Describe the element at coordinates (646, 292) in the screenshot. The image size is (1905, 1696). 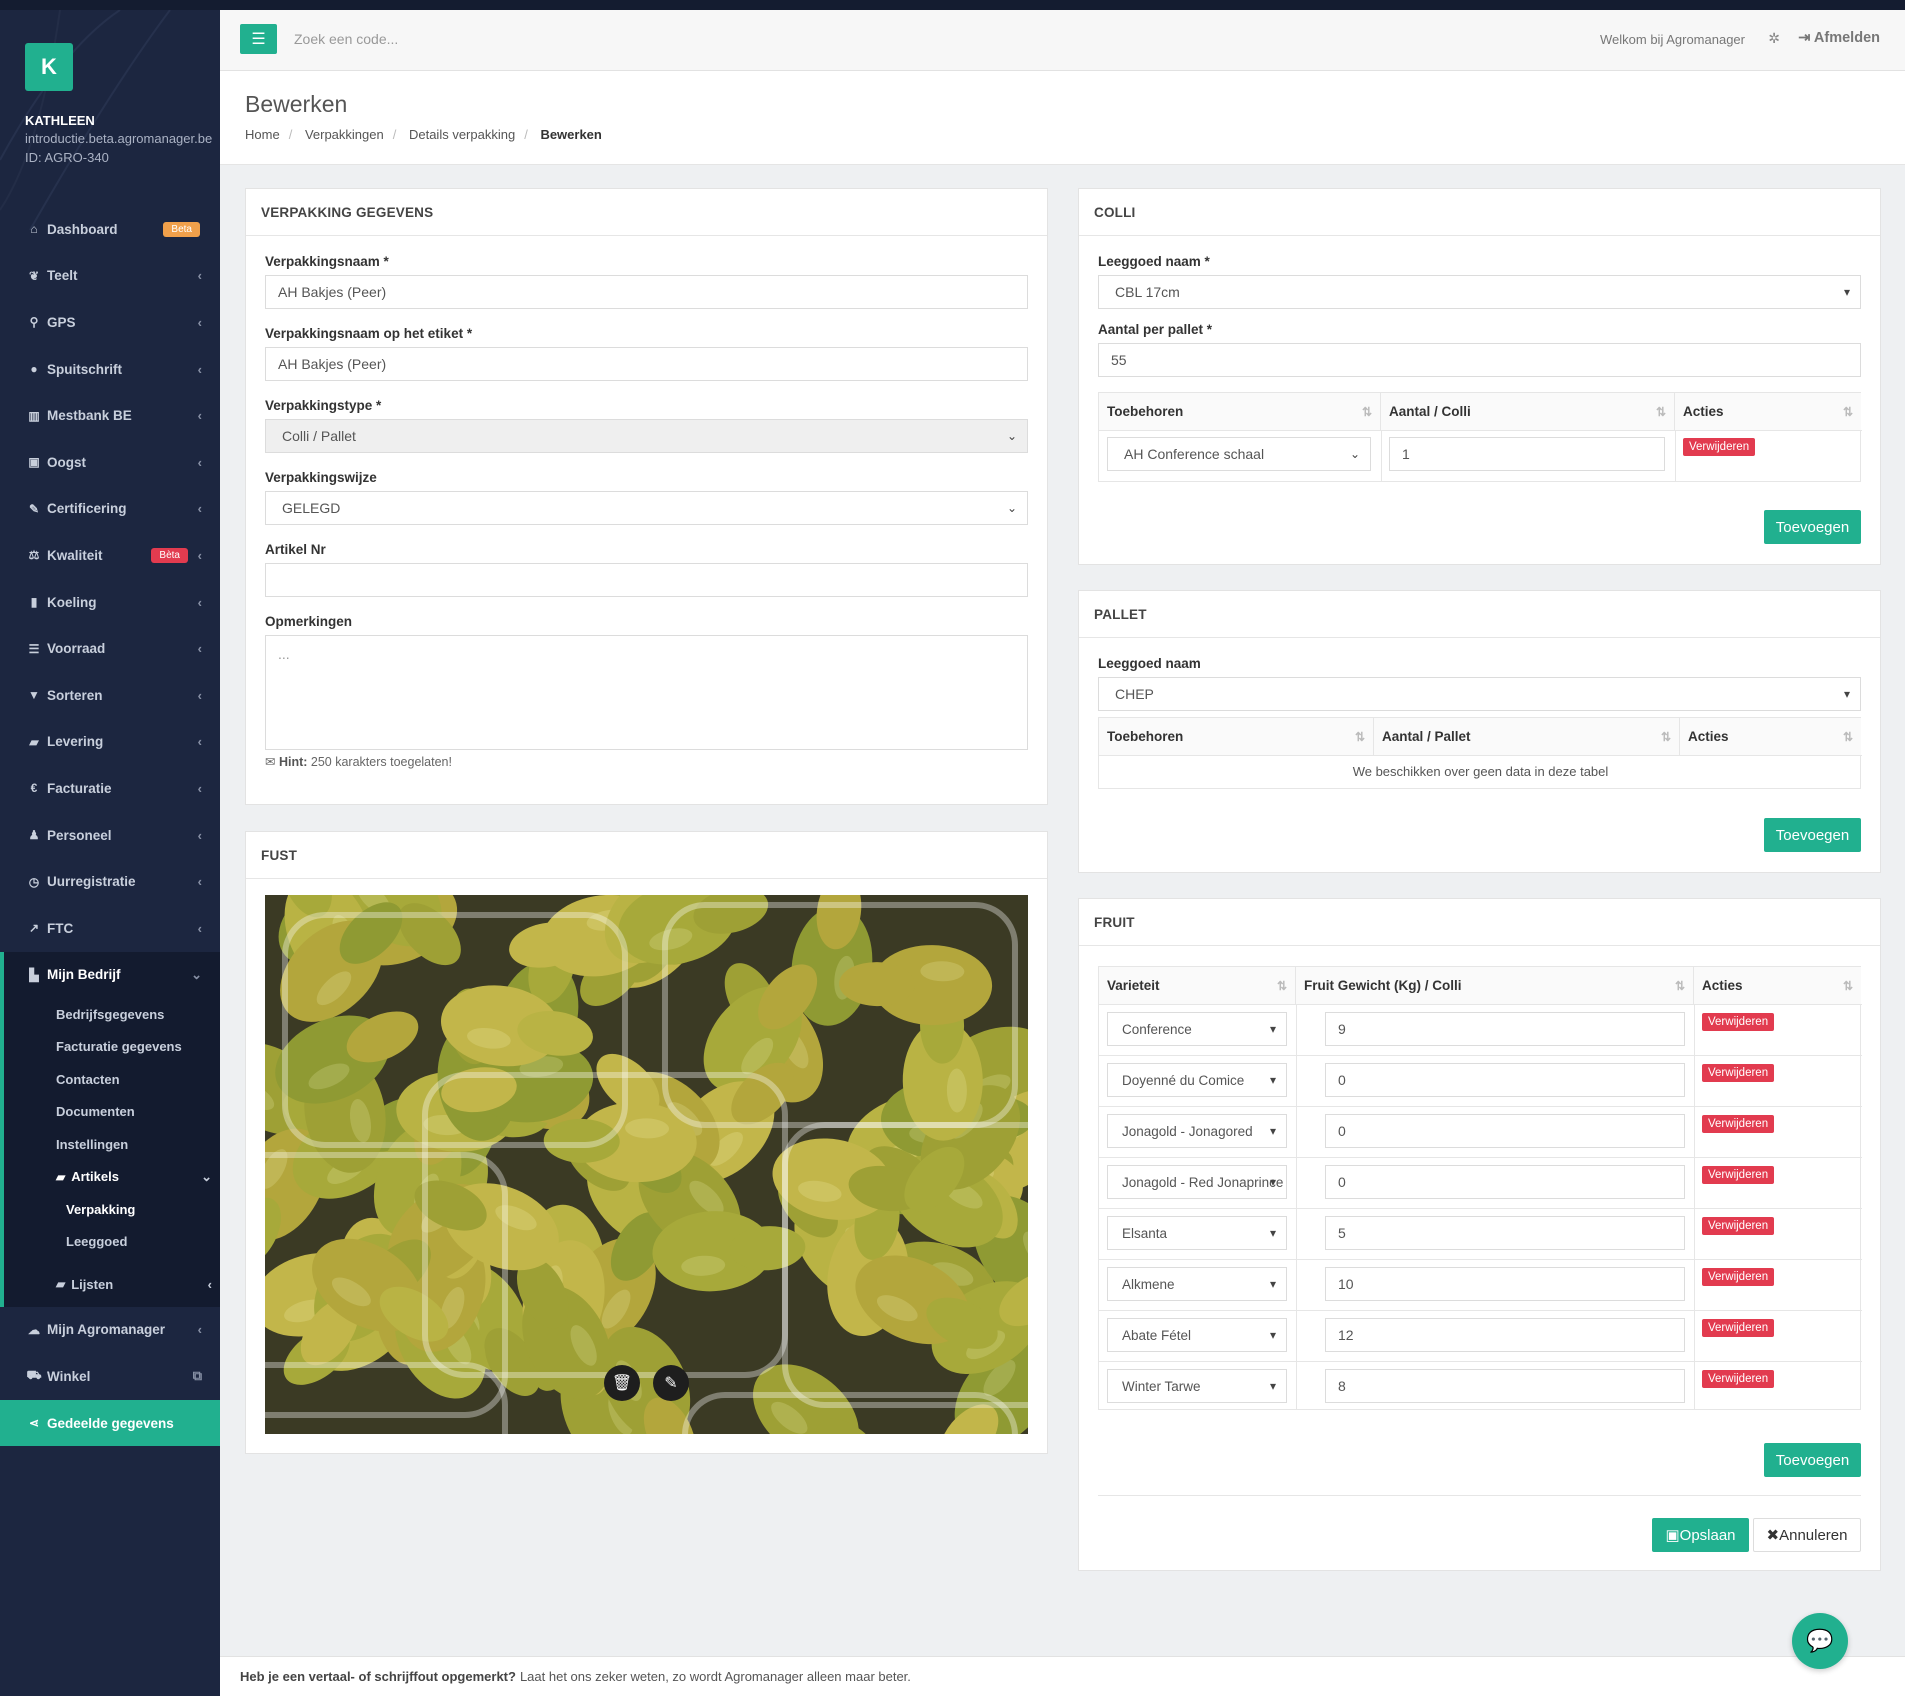
I see `verpakkingsnaam-input: AH Bakjes (Peer)` at that location.